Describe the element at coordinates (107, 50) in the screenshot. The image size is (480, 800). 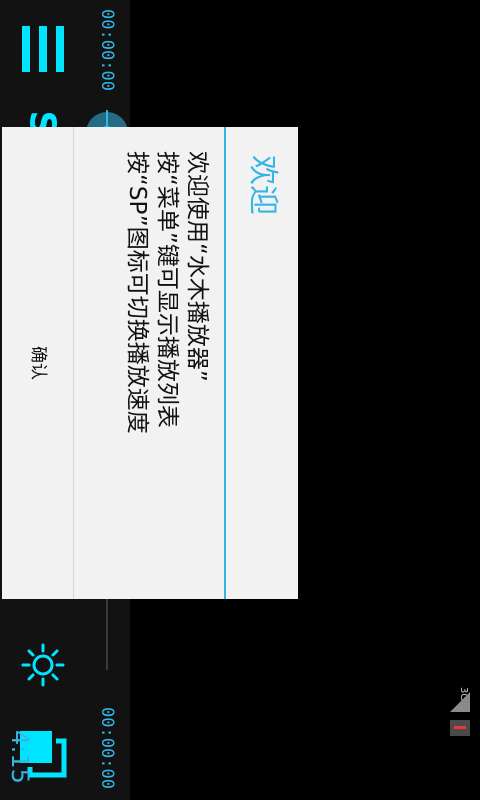
I see `elapsed-time: 00:00:00` at that location.